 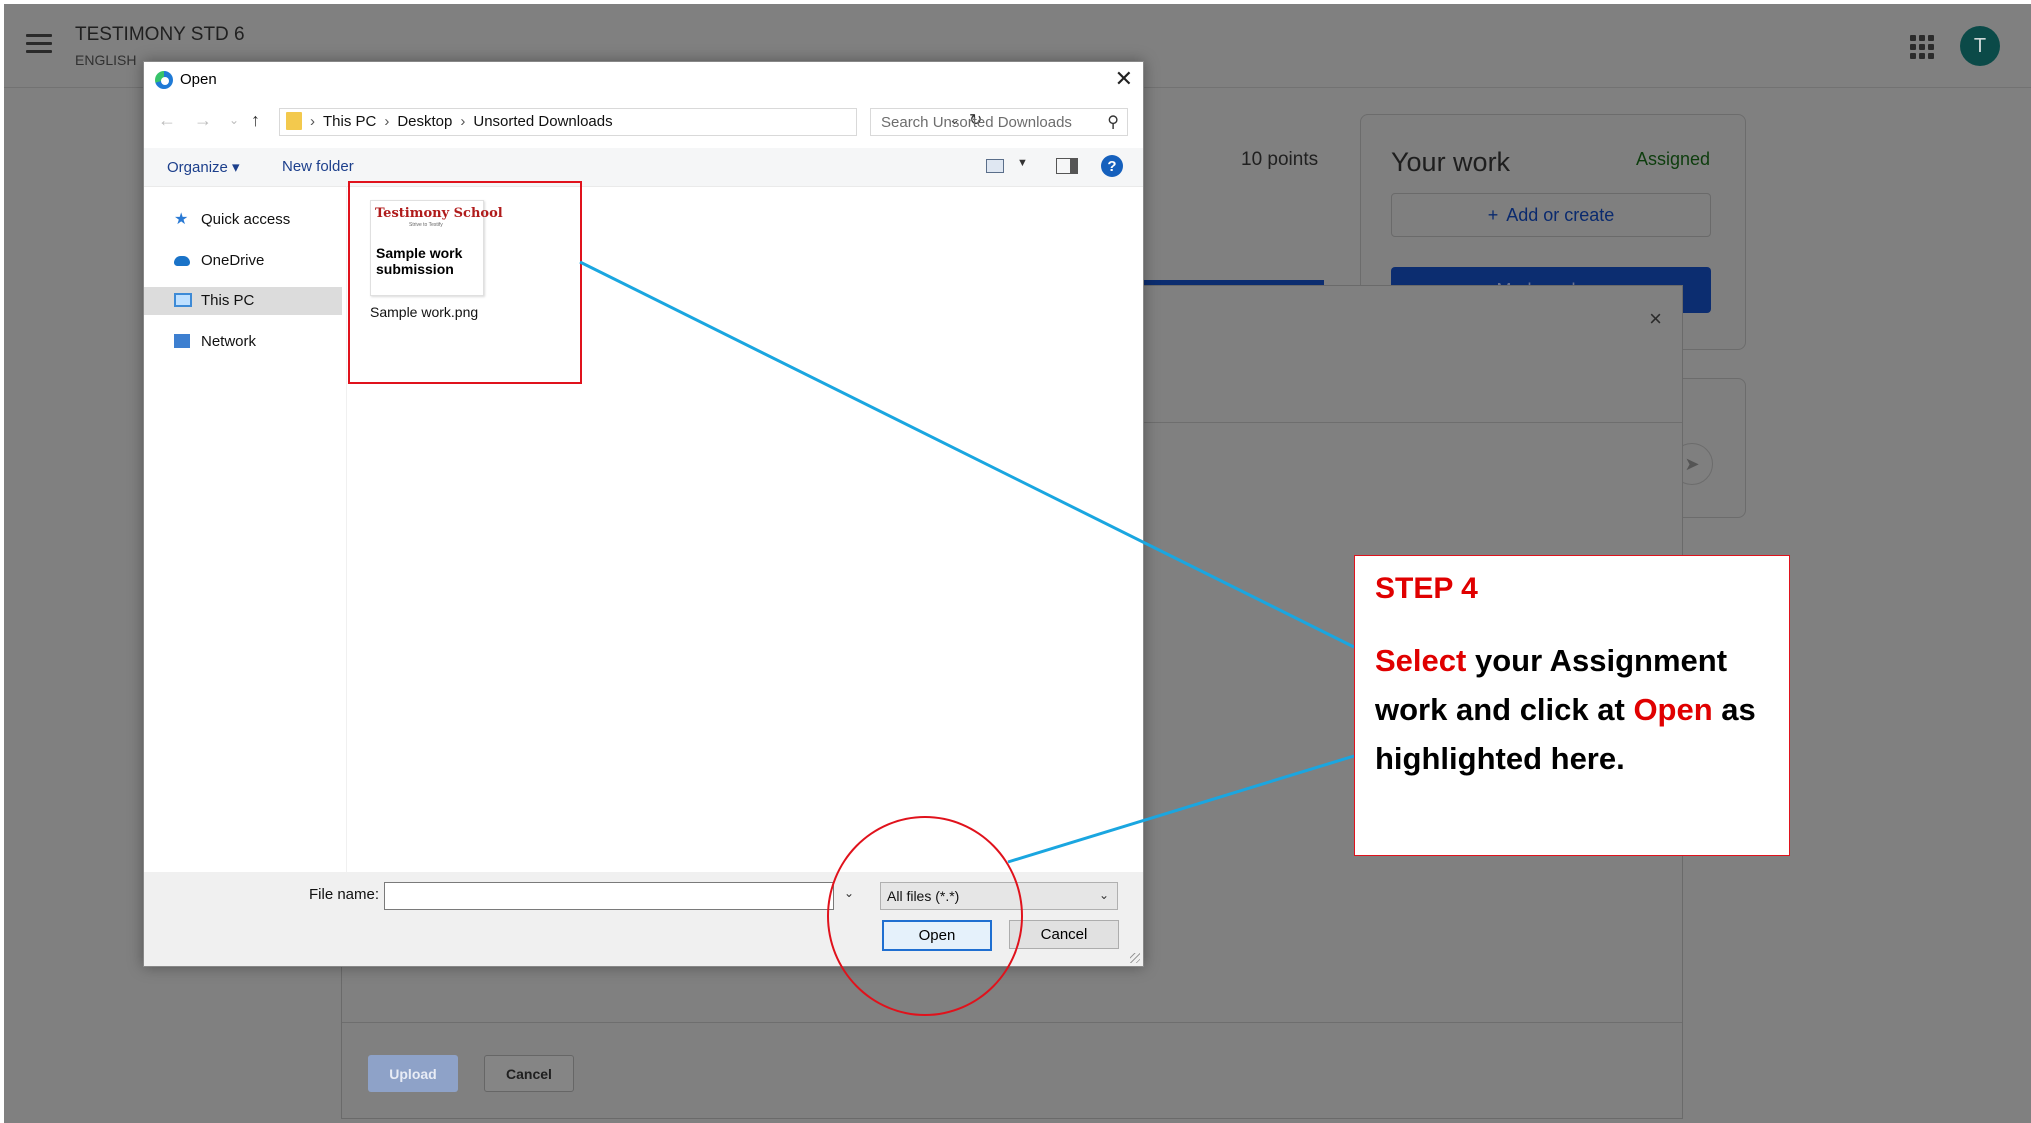 I want to click on connector-line-open, so click(x=1181, y=809).